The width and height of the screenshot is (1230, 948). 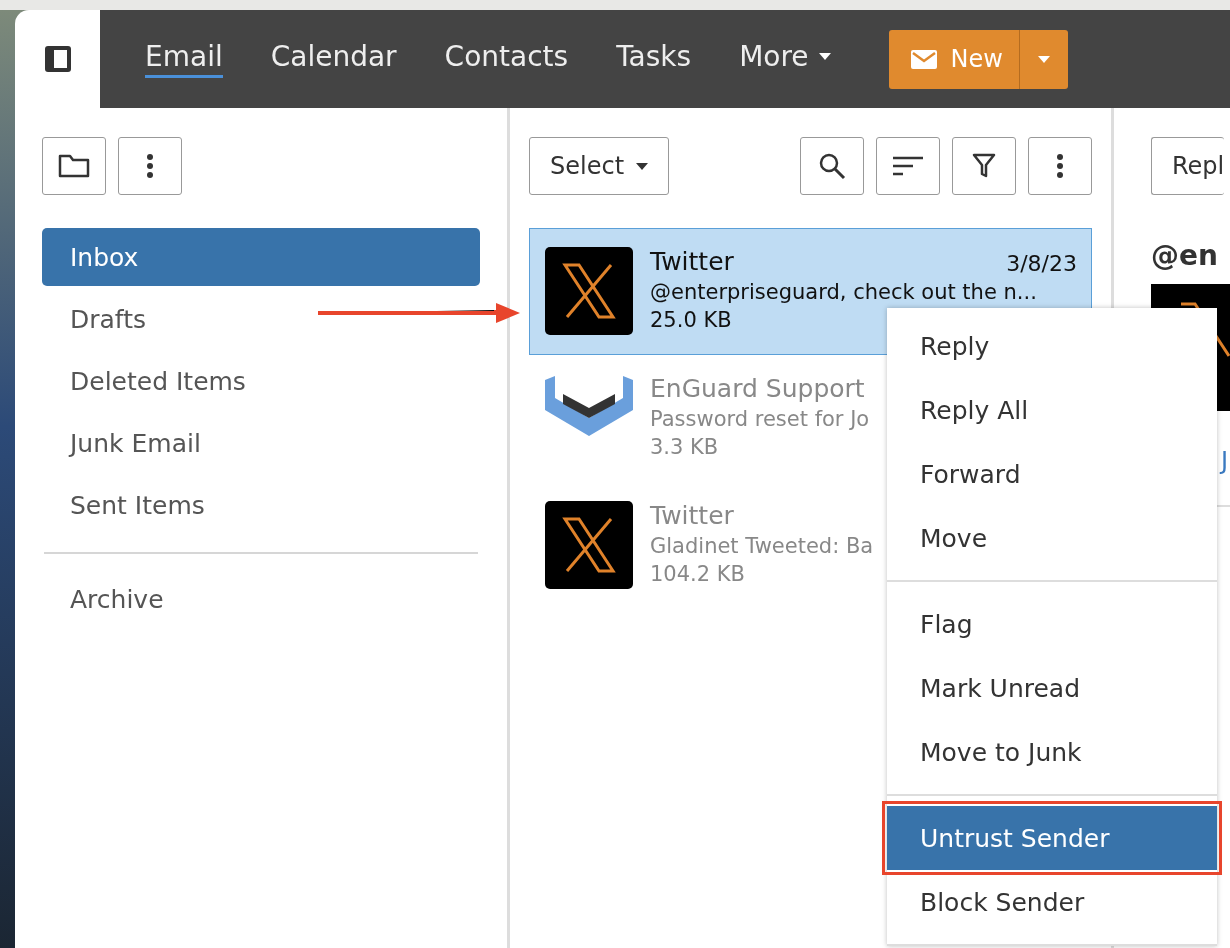 What do you see at coordinates (261, 599) in the screenshot?
I see `folder-item: Archive` at bounding box center [261, 599].